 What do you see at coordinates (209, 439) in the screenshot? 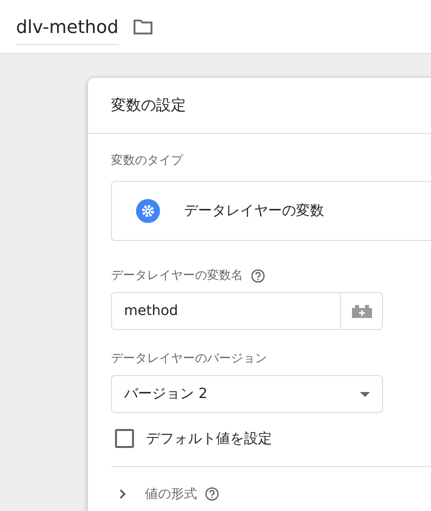
I see `checkbox-label: デフォルト値を設定` at bounding box center [209, 439].